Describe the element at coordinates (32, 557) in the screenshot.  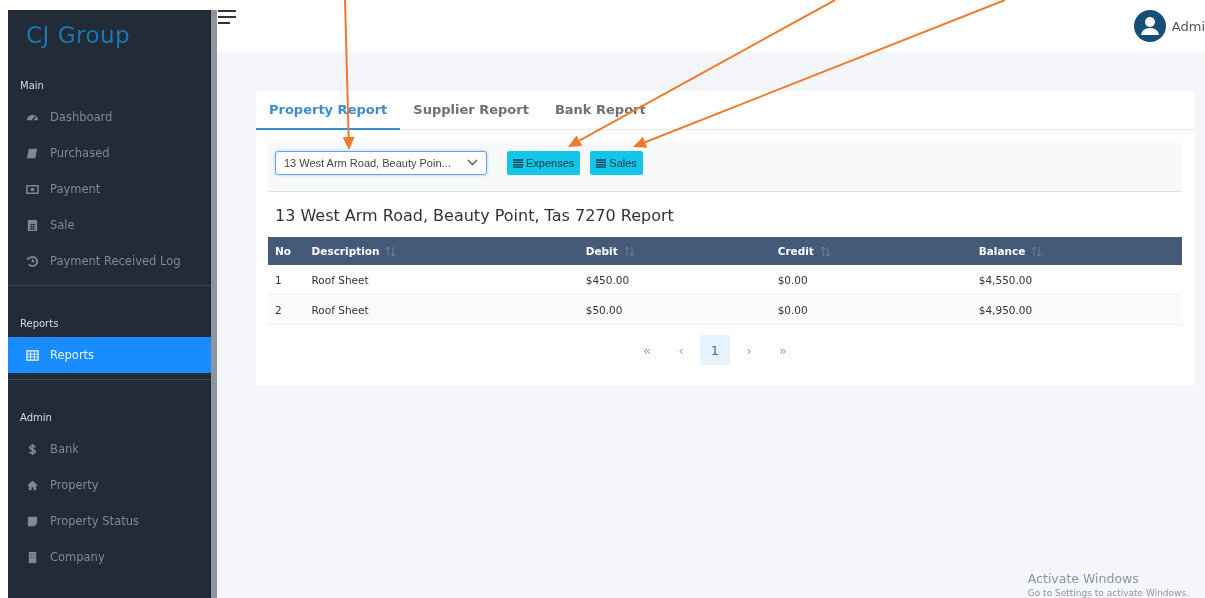
I see `building-icon` at that location.